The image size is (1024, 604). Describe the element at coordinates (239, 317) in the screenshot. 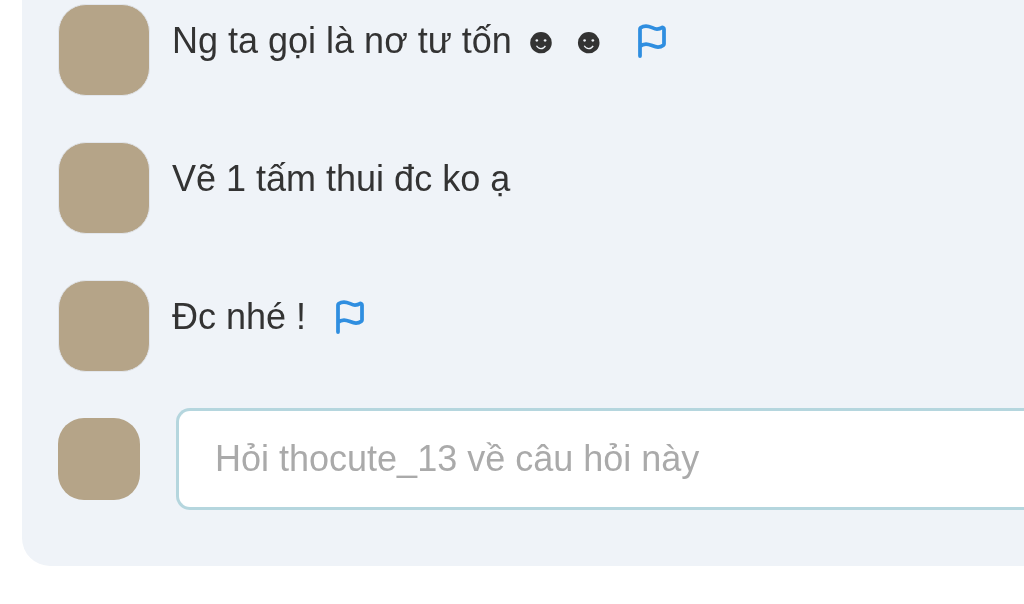

I see `comment-text: Đc nhé !` at that location.